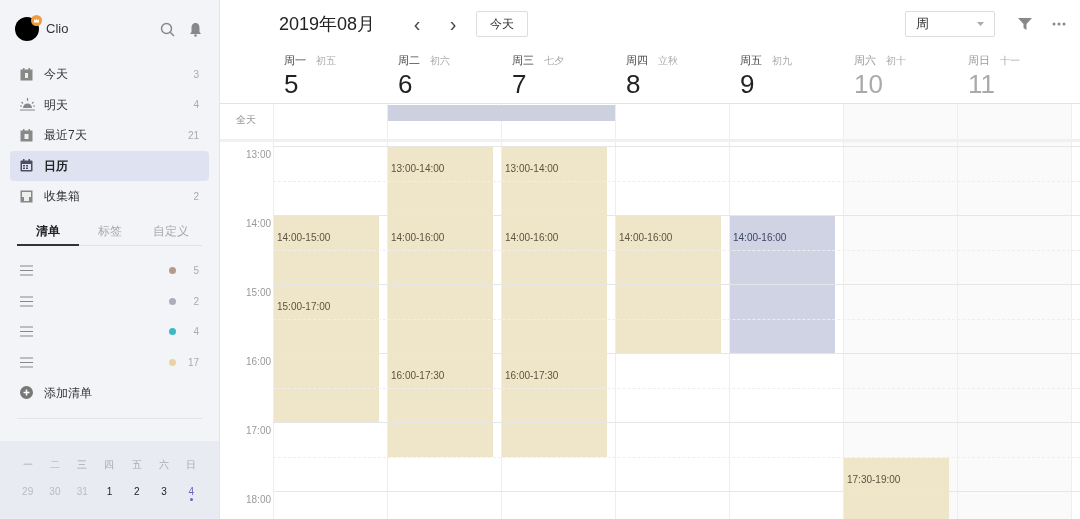  Describe the element at coordinates (523, 60) in the screenshot. I see `weekday-label: 周三` at that location.